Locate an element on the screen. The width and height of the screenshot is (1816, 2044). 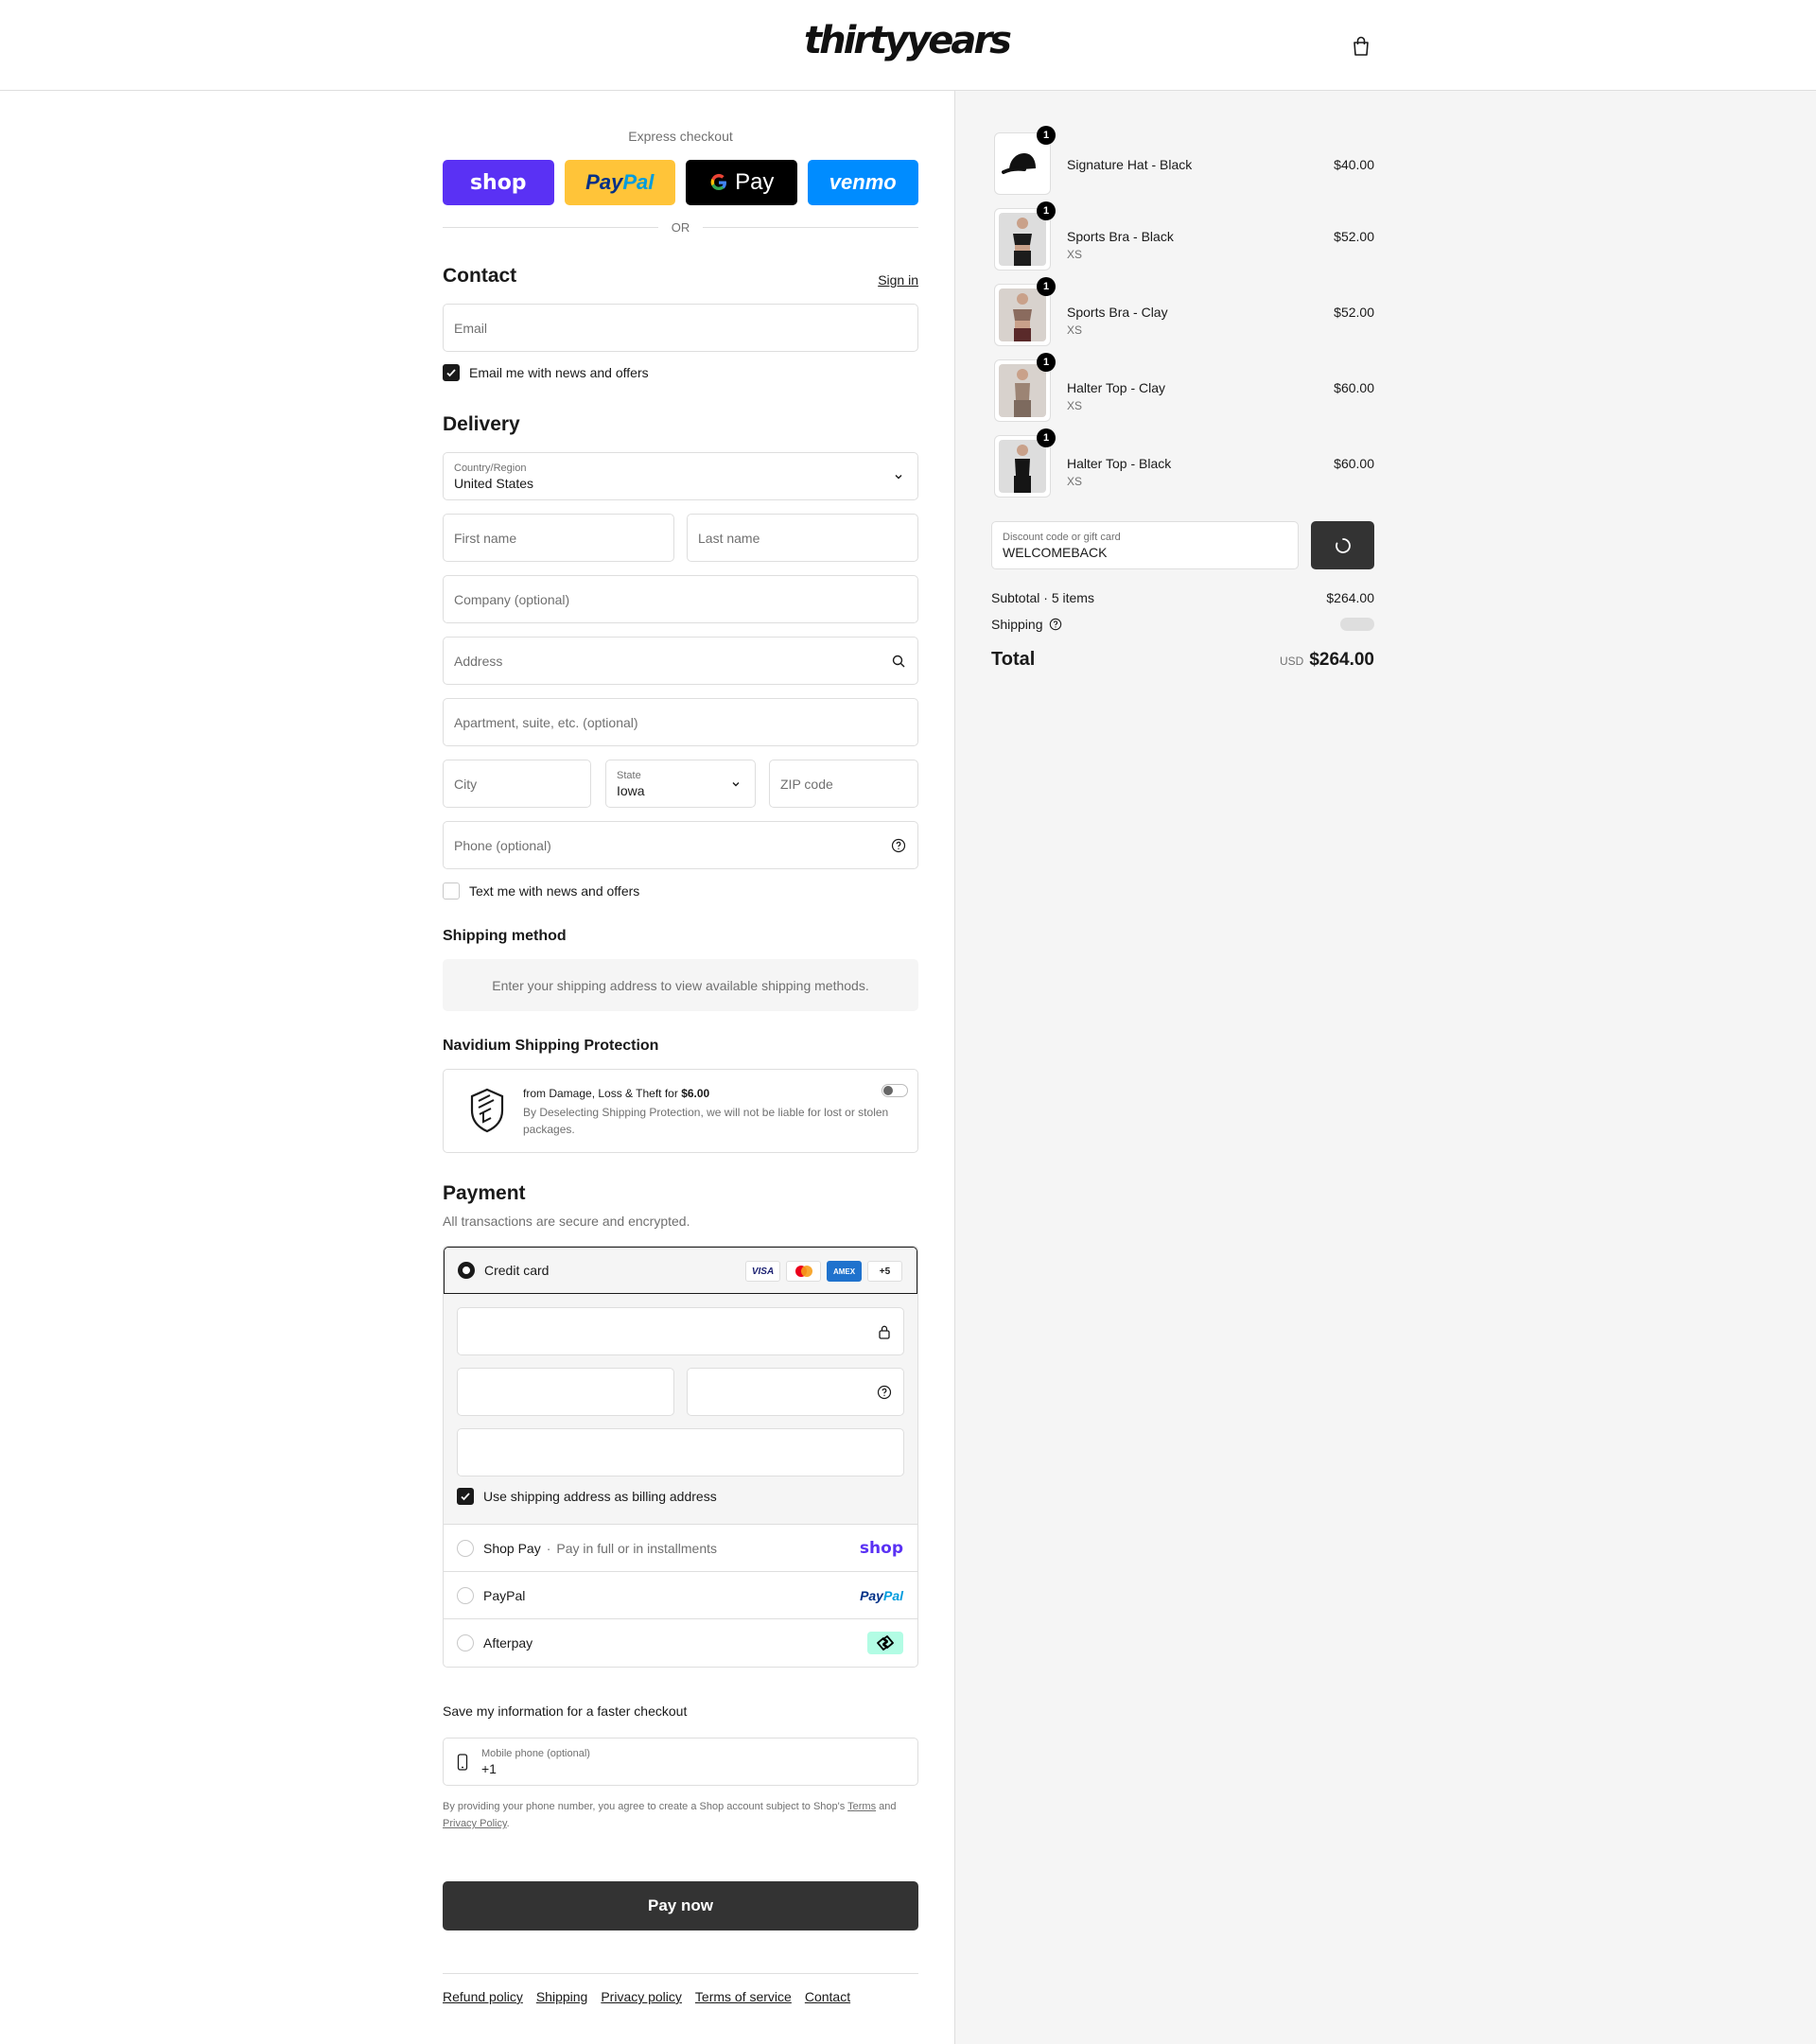
zip-placeholder: ZIP code is located at coordinates (806, 784).